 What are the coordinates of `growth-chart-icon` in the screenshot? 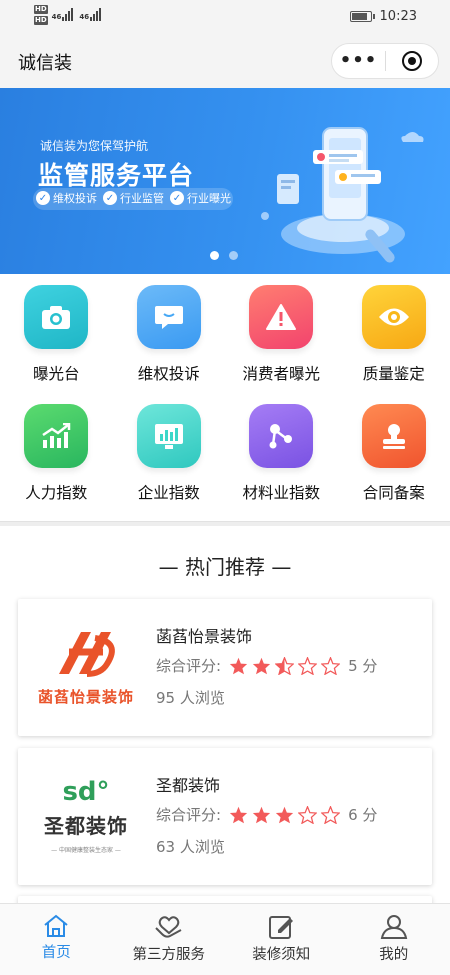 It's located at (56, 436).